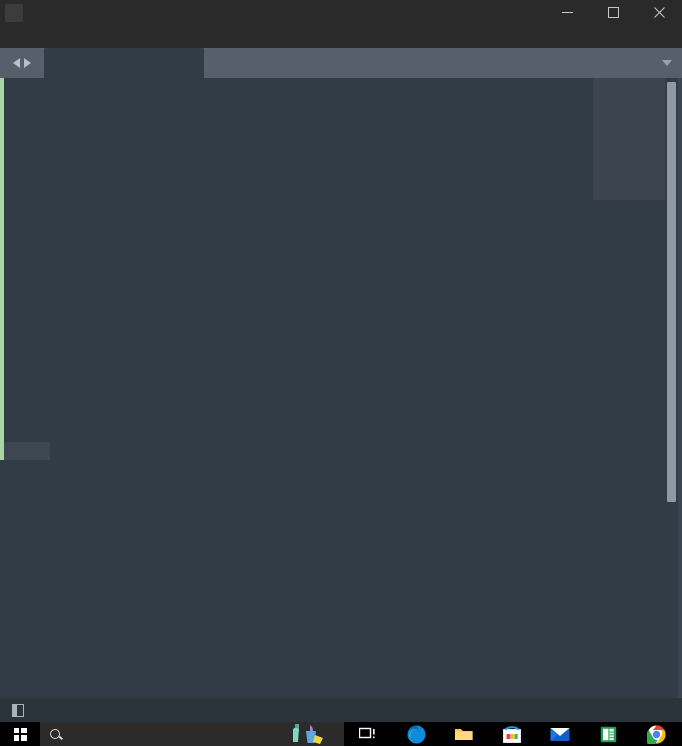 The image size is (682, 746). Describe the element at coordinates (78, 37) in the screenshot. I see `menu-item-view` at that location.